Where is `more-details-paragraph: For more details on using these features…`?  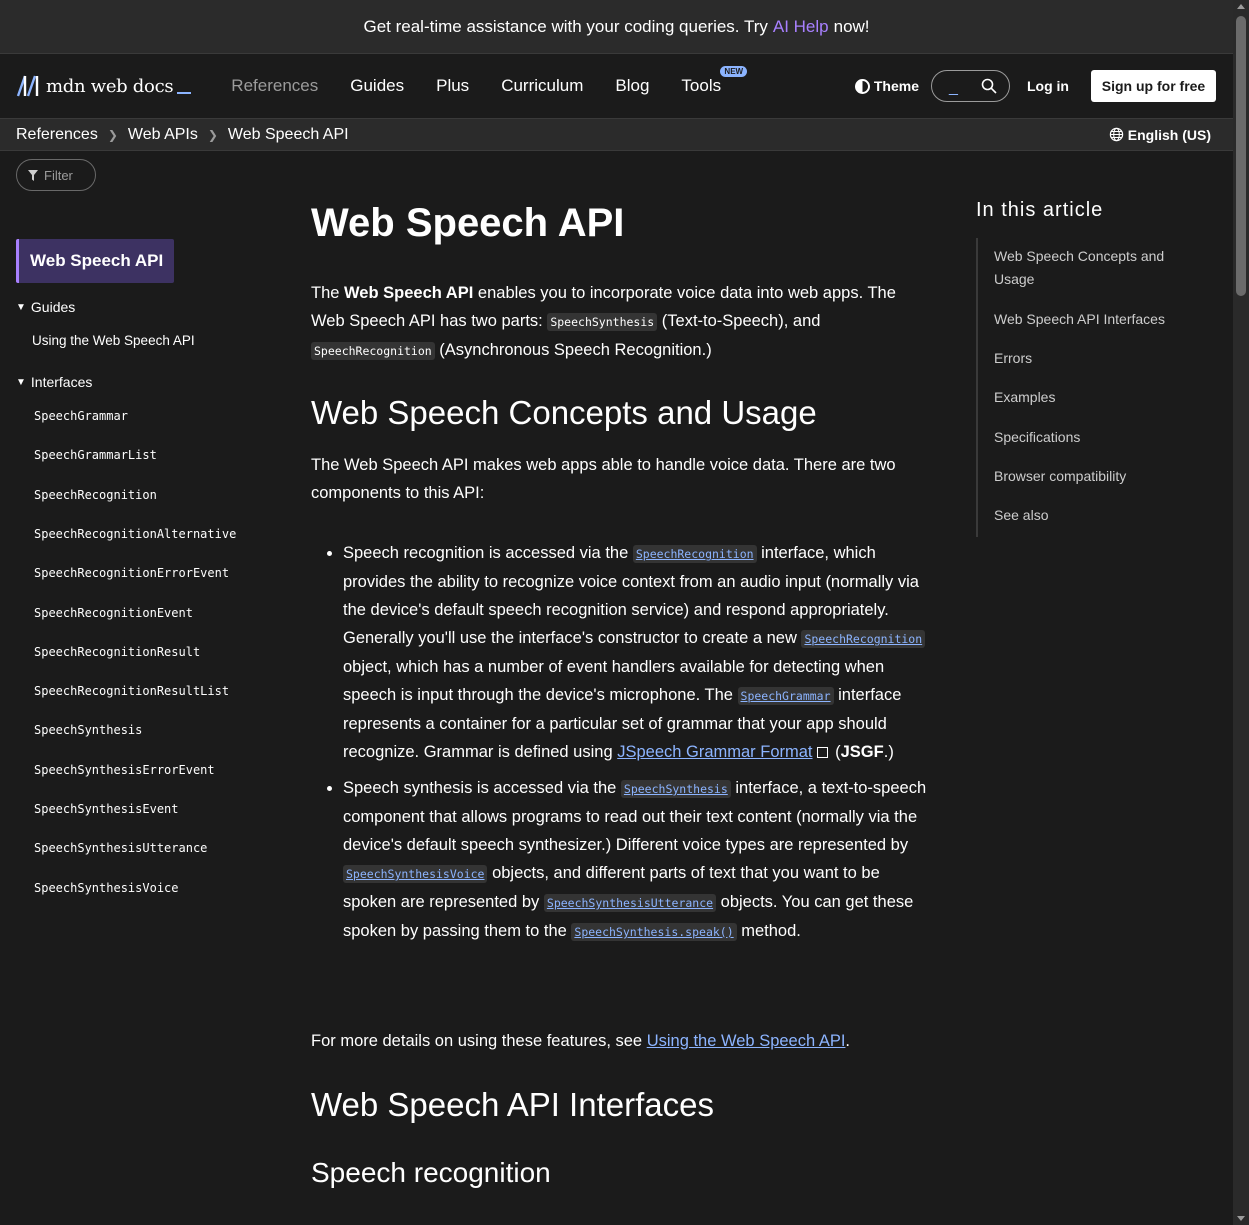
more-details-paragraph: For more details on using these features… is located at coordinates (621, 1041).